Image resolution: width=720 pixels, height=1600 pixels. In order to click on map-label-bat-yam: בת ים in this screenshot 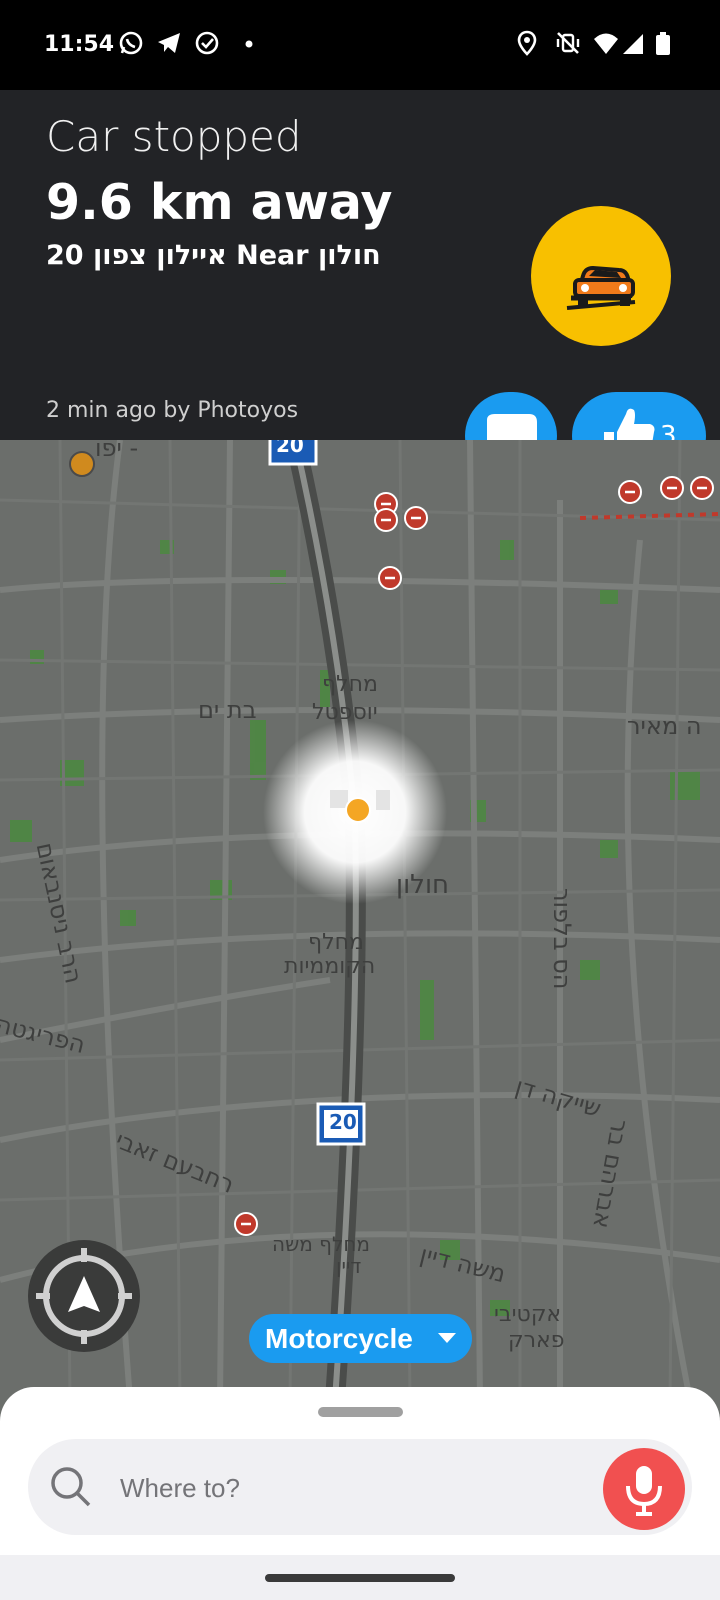, I will do `click(227, 710)`.